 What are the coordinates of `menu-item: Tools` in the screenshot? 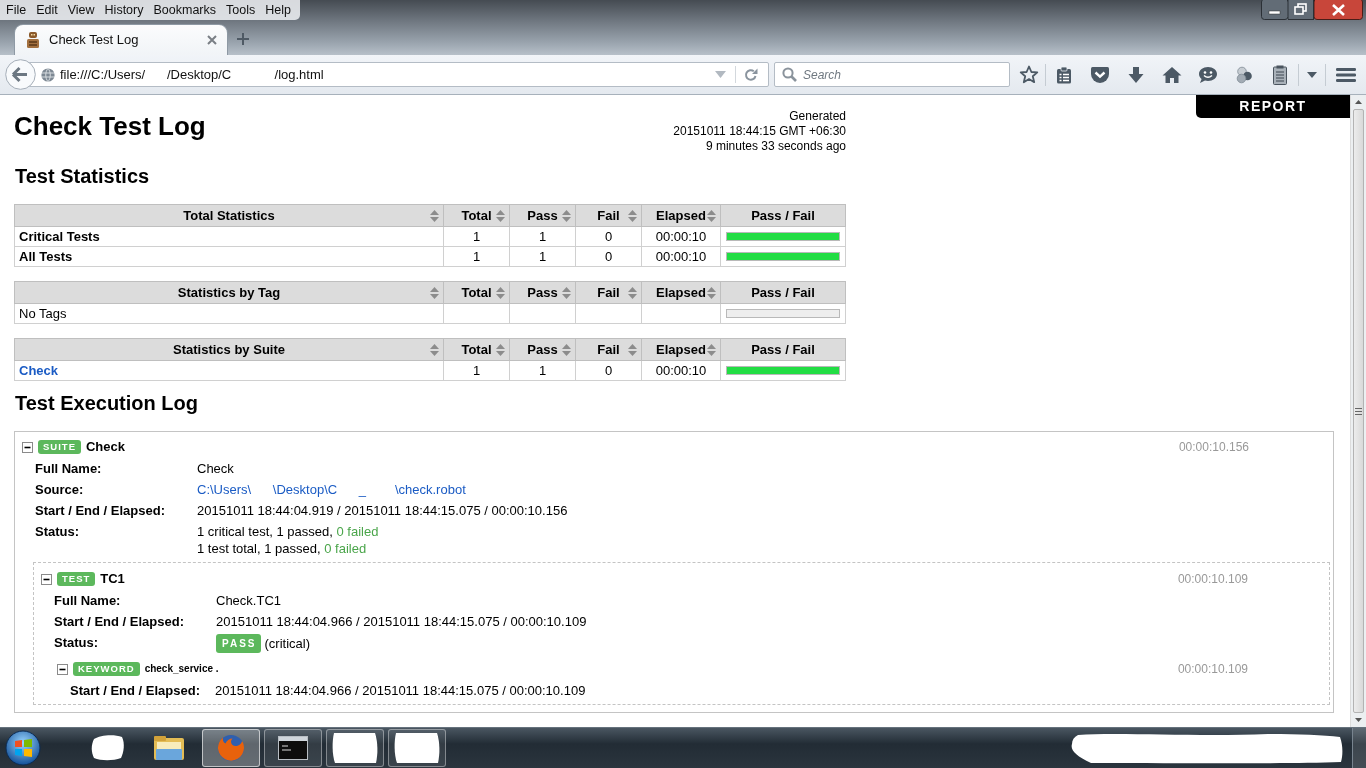 It's located at (241, 10).